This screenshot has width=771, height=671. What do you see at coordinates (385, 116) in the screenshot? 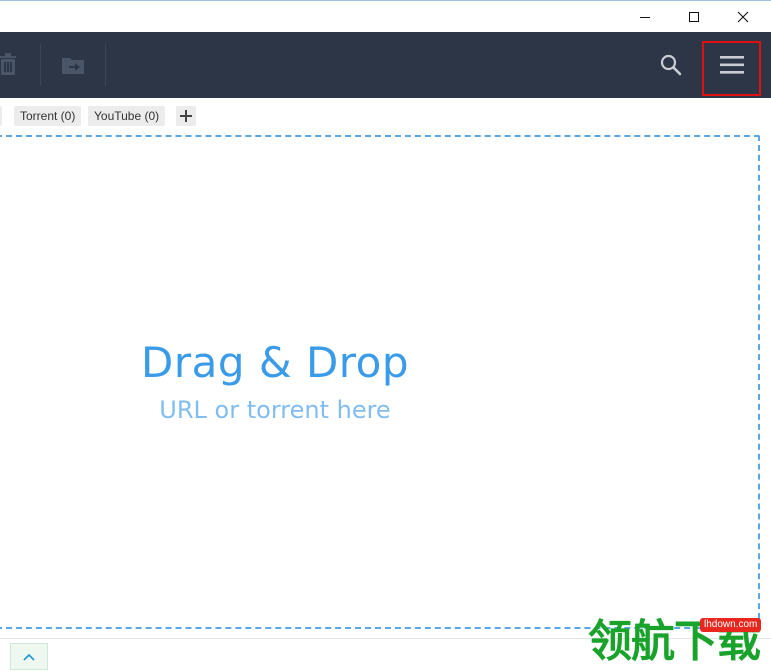
I see `category-tabs: Torrent (0) YouTube (0)` at bounding box center [385, 116].